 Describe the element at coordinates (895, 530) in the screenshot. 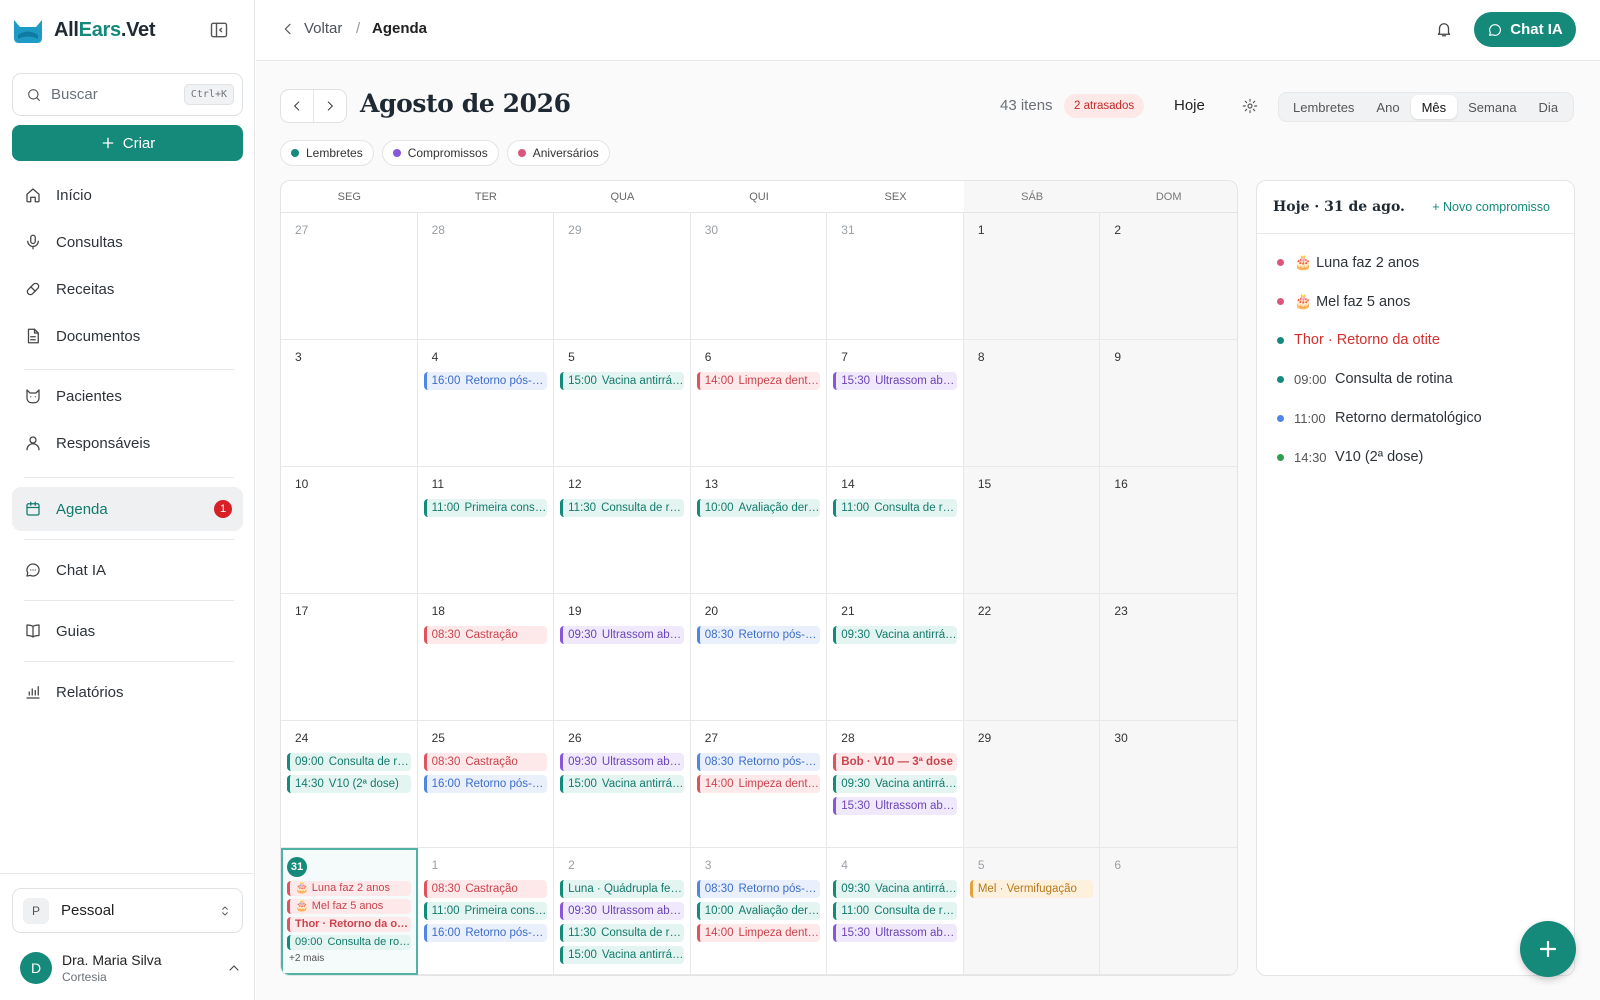

I see `day-cell: 14 11:00 Consulta de rotina` at that location.